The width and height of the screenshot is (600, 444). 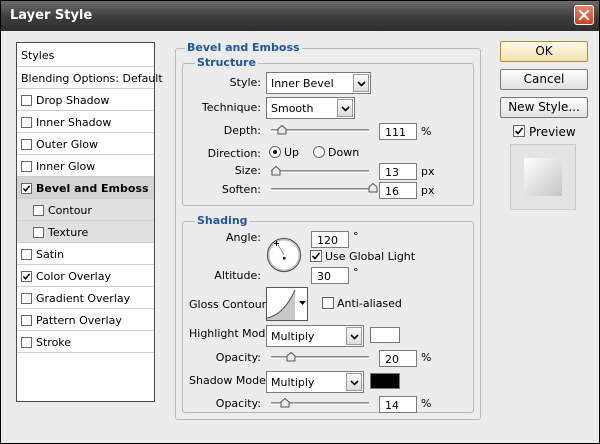 I want to click on style-list-item-label: Texture, so click(x=68, y=232).